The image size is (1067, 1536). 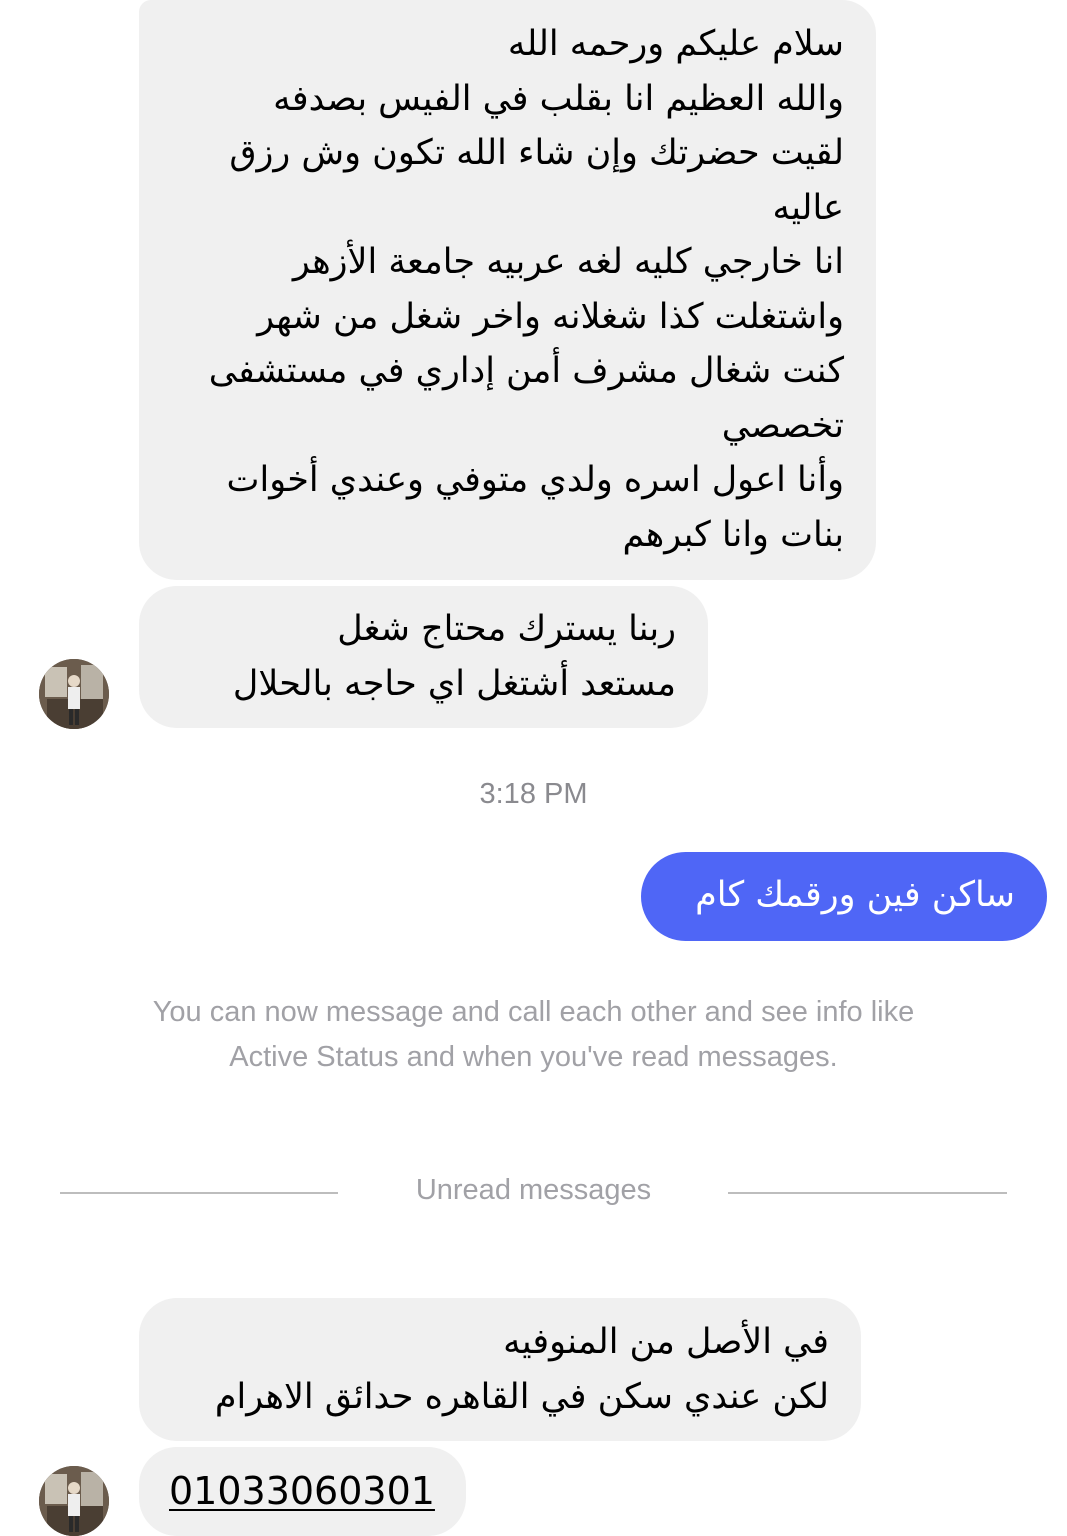 I want to click on message-line: ربنا يسترك محتاج شغل, so click(x=506, y=629).